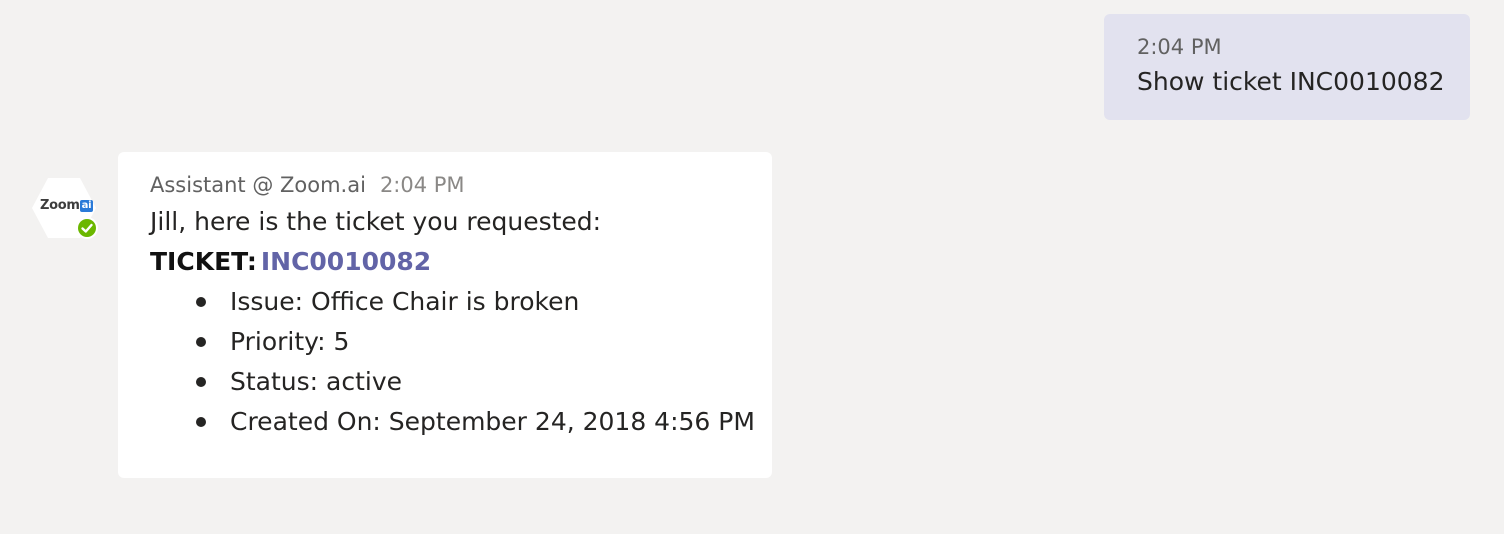  Describe the element at coordinates (1291, 81) in the screenshot. I see `outgoing-message-text: Show ticket INC0010082` at that location.